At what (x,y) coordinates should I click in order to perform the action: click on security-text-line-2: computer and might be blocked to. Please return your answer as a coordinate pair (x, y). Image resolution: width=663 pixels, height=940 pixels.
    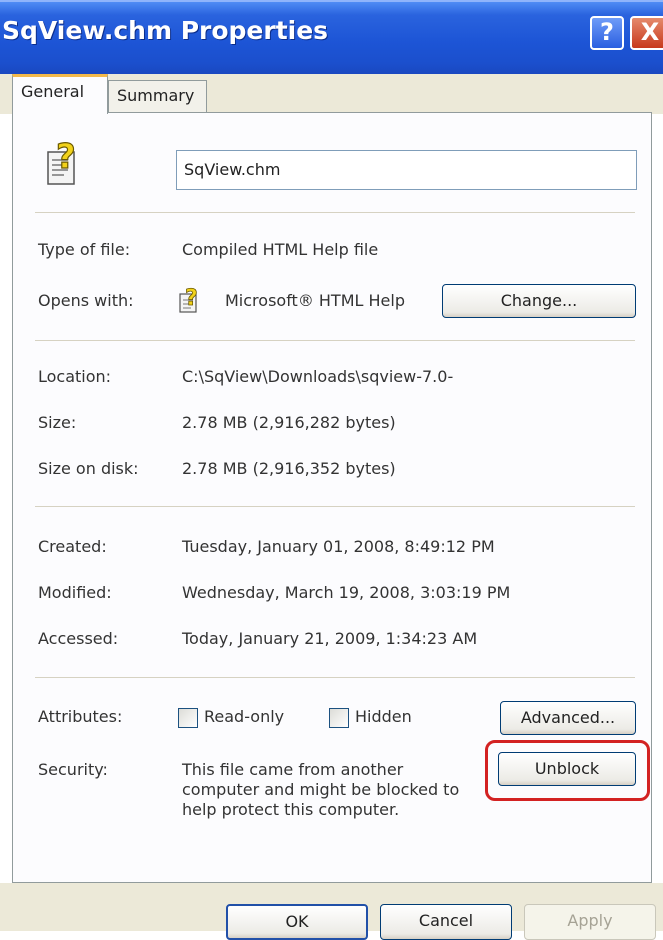
    Looking at the image, I should click on (321, 789).